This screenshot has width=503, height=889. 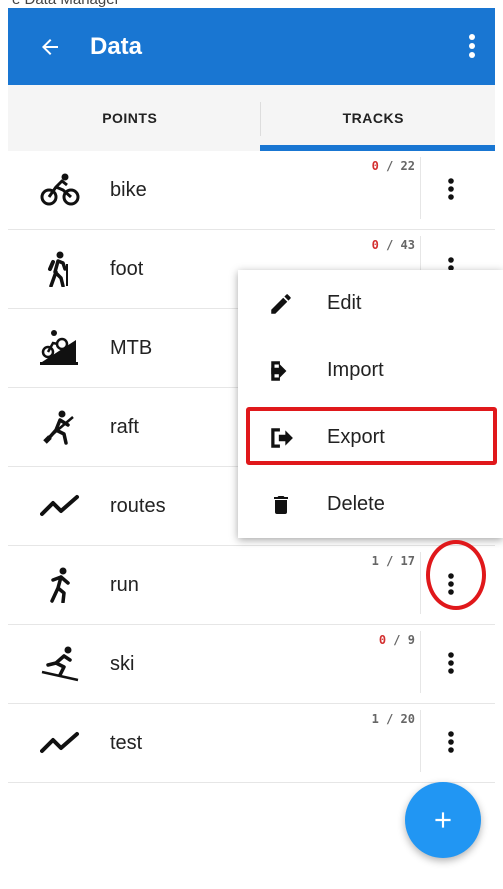 I want to click on track-count: 1 / 17, so click(x=393, y=561).